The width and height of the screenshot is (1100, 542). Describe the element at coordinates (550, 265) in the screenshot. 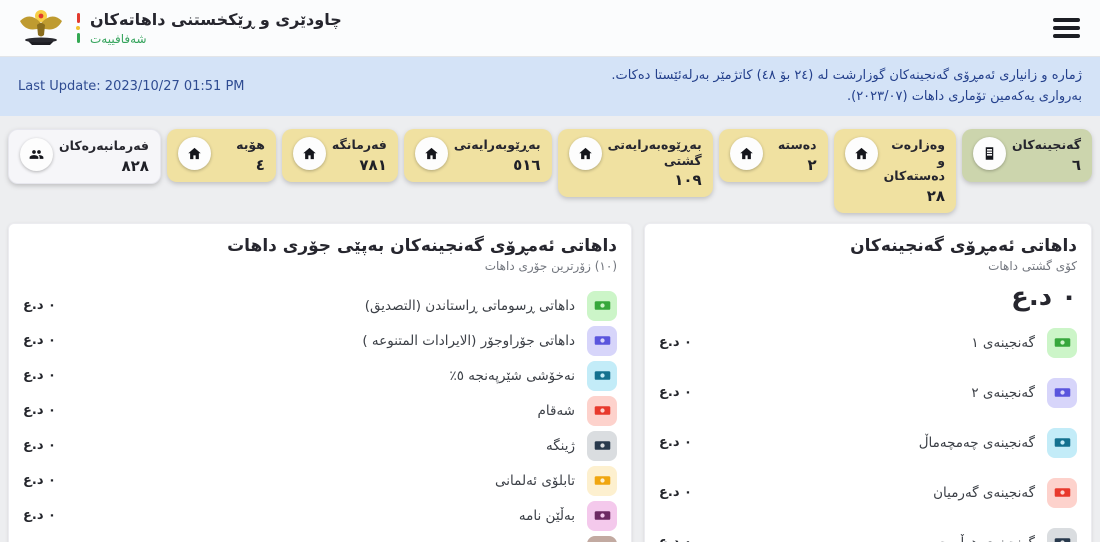

I see `panel-subtitle: (١٠) زۆرترین جۆری داهات` at that location.